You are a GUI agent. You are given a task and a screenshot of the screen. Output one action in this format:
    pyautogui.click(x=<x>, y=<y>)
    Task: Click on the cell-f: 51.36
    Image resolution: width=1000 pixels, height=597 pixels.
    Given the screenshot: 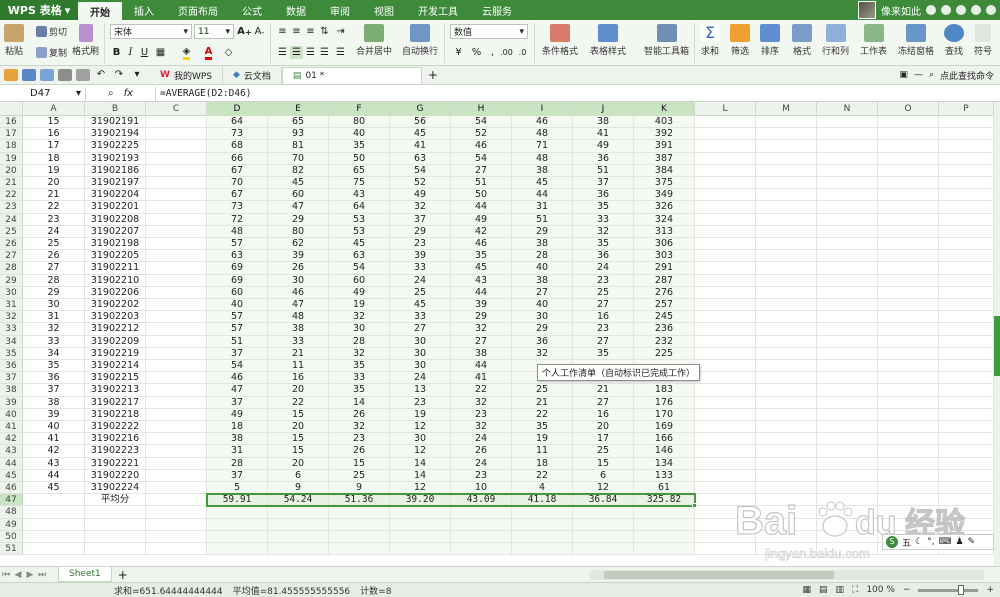 What is the action you would take?
    pyautogui.click(x=359, y=500)
    